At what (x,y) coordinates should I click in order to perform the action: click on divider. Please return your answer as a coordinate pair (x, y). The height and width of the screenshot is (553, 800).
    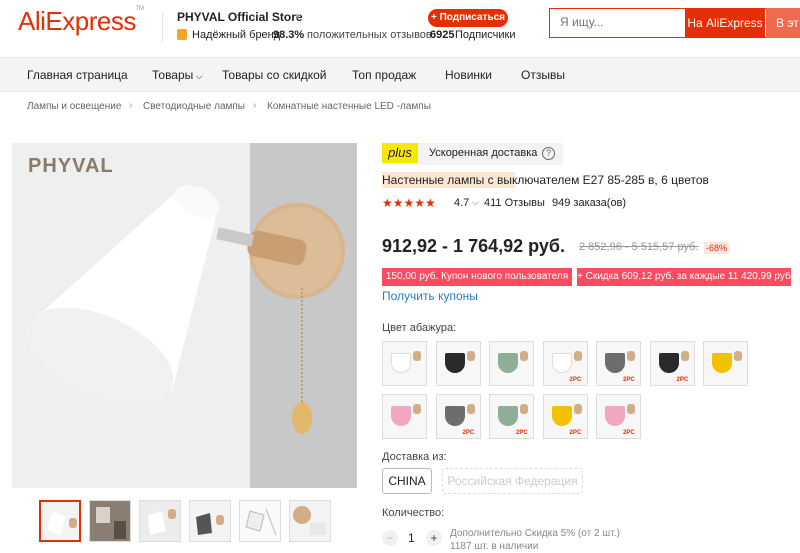
    Looking at the image, I should click on (162, 27).